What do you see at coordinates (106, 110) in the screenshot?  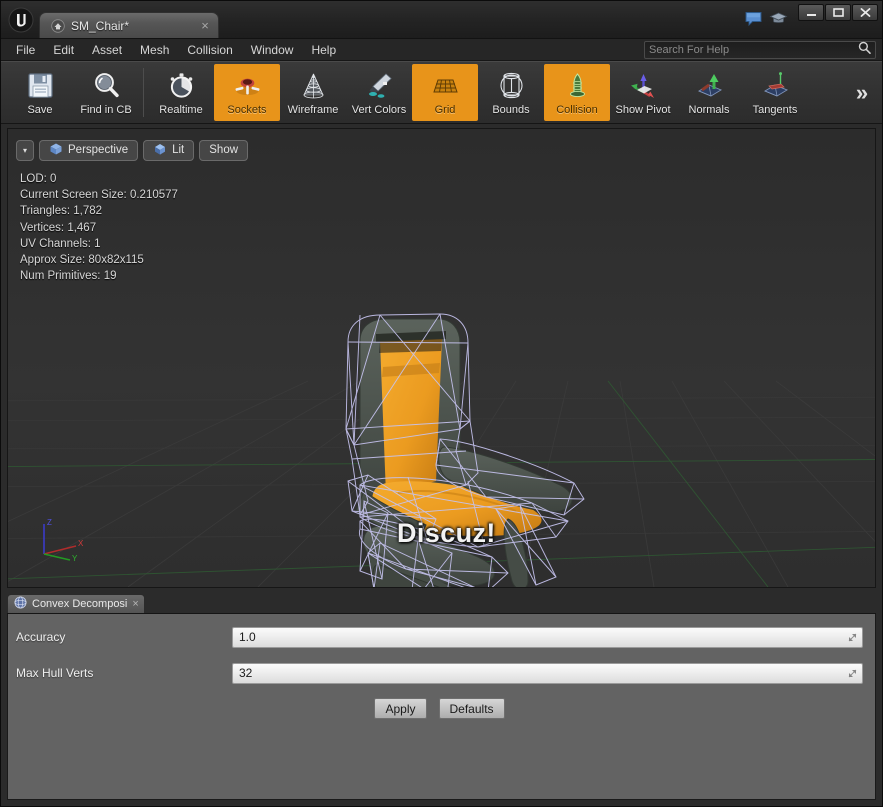 I see `toolbar-label-find-in-cb: Find in CB` at bounding box center [106, 110].